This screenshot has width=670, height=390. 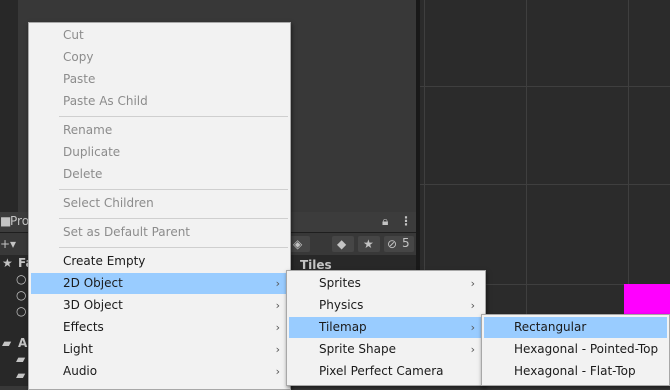 What do you see at coordinates (385, 221) in the screenshot?
I see `lock-icon: 🔒︎` at bounding box center [385, 221].